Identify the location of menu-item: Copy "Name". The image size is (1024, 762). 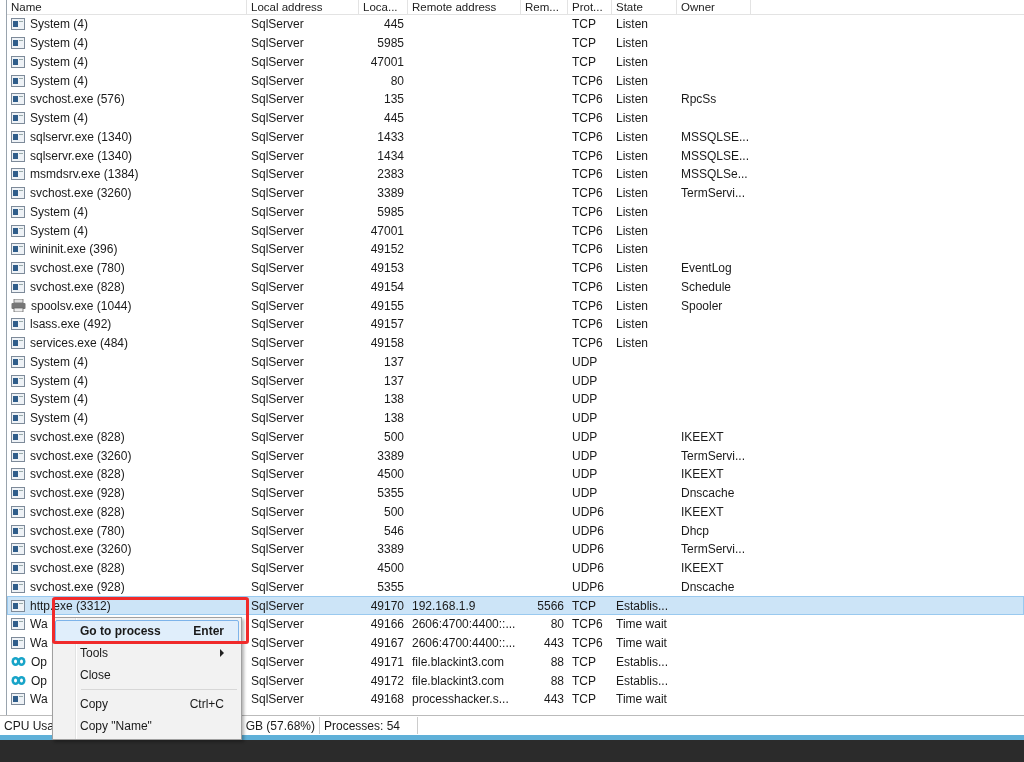
(147, 726).